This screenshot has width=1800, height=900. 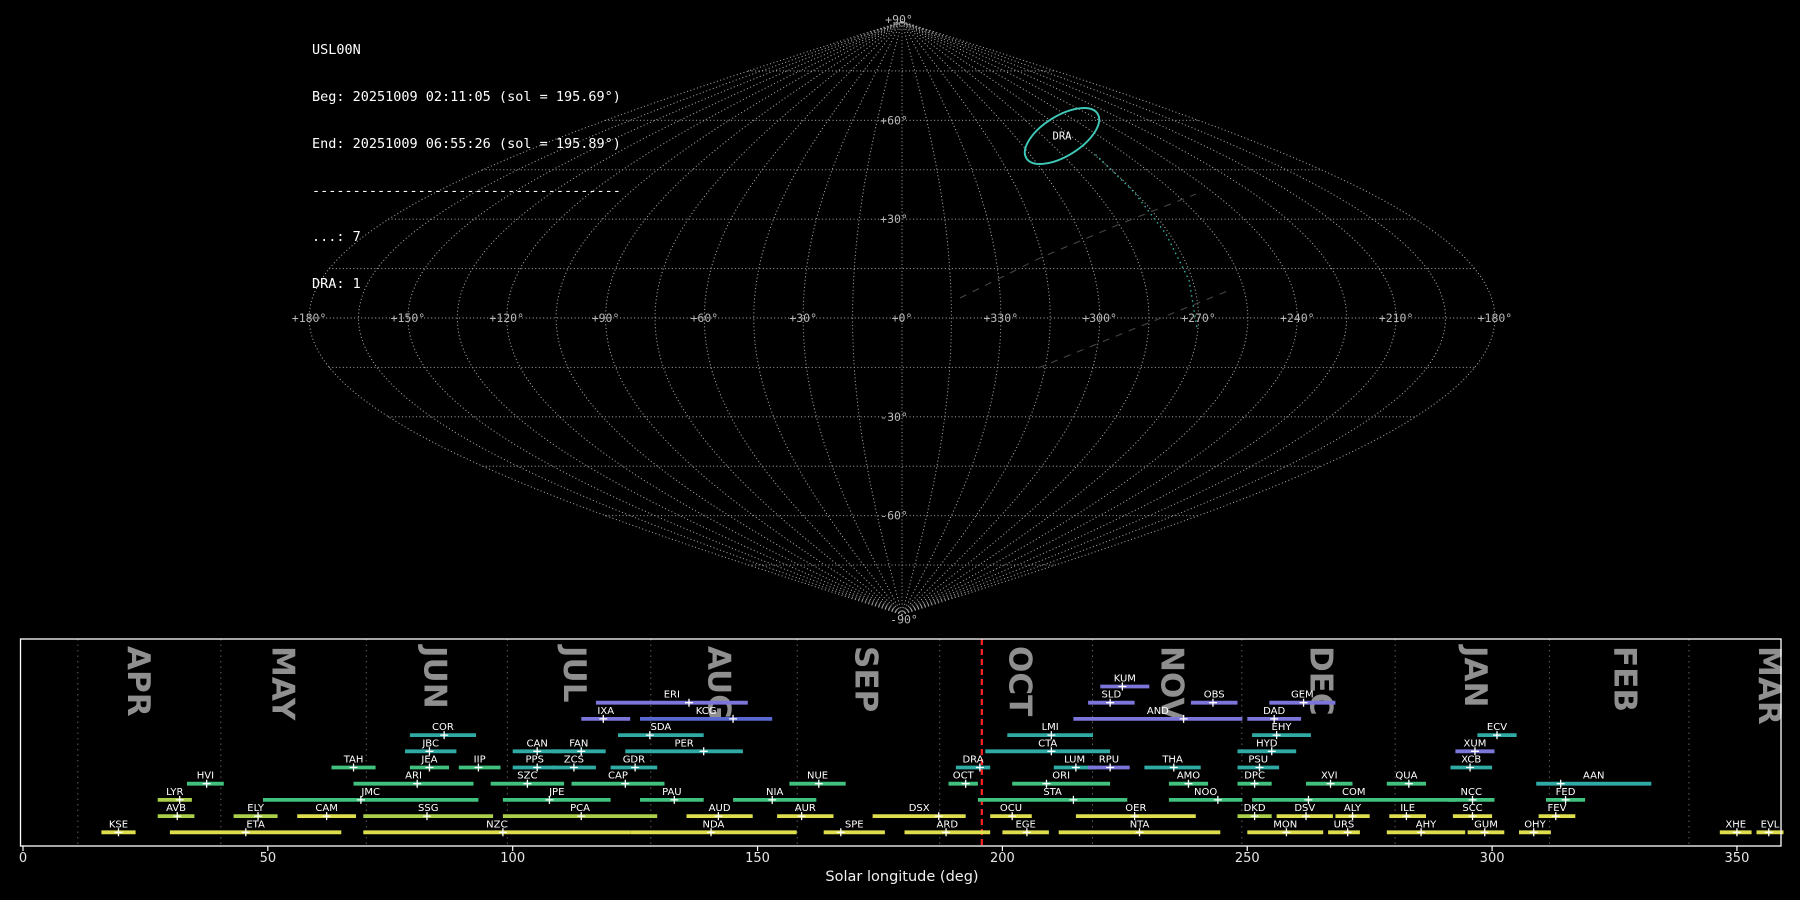 What do you see at coordinates (1052, 792) in the screenshot?
I see `shower-label-sta: STA` at bounding box center [1052, 792].